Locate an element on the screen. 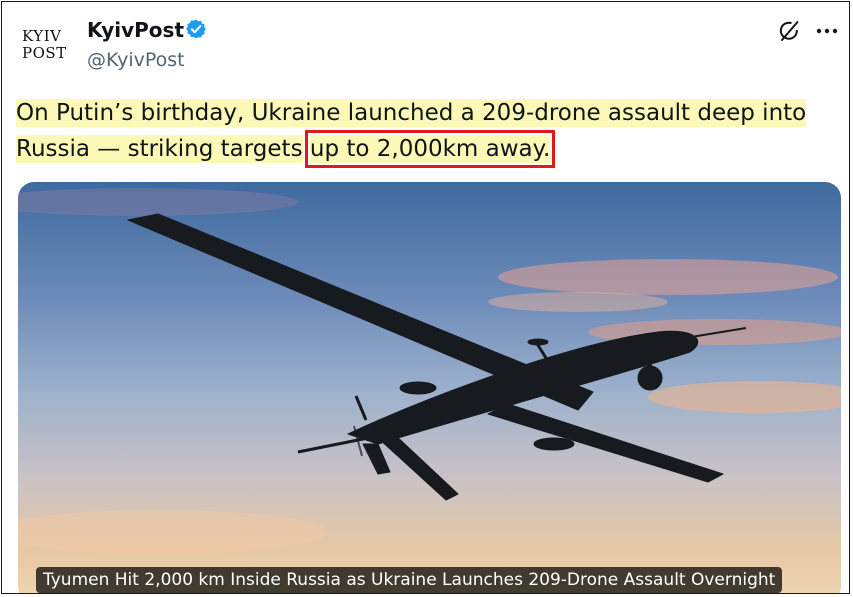 This screenshot has width=853, height=597. post-header: KYIV POST KyivPost @KyivPost is located at coordinates (425, 42).